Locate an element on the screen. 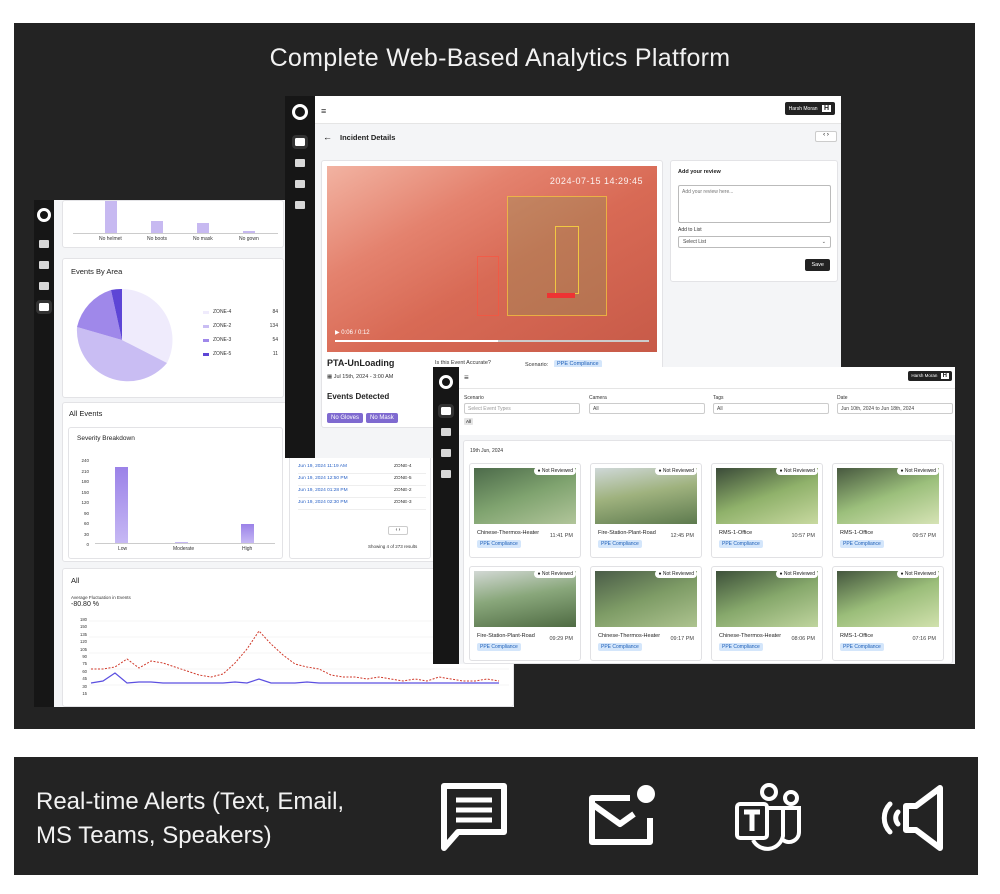 This screenshot has width=1000, height=894. chevron-down-icon: ⌄ is located at coordinates (823, 242).